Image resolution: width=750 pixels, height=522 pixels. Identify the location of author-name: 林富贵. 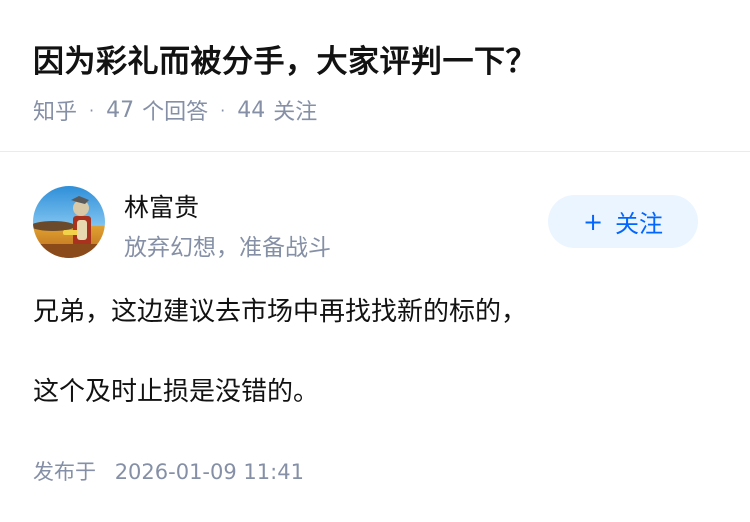
(161, 206).